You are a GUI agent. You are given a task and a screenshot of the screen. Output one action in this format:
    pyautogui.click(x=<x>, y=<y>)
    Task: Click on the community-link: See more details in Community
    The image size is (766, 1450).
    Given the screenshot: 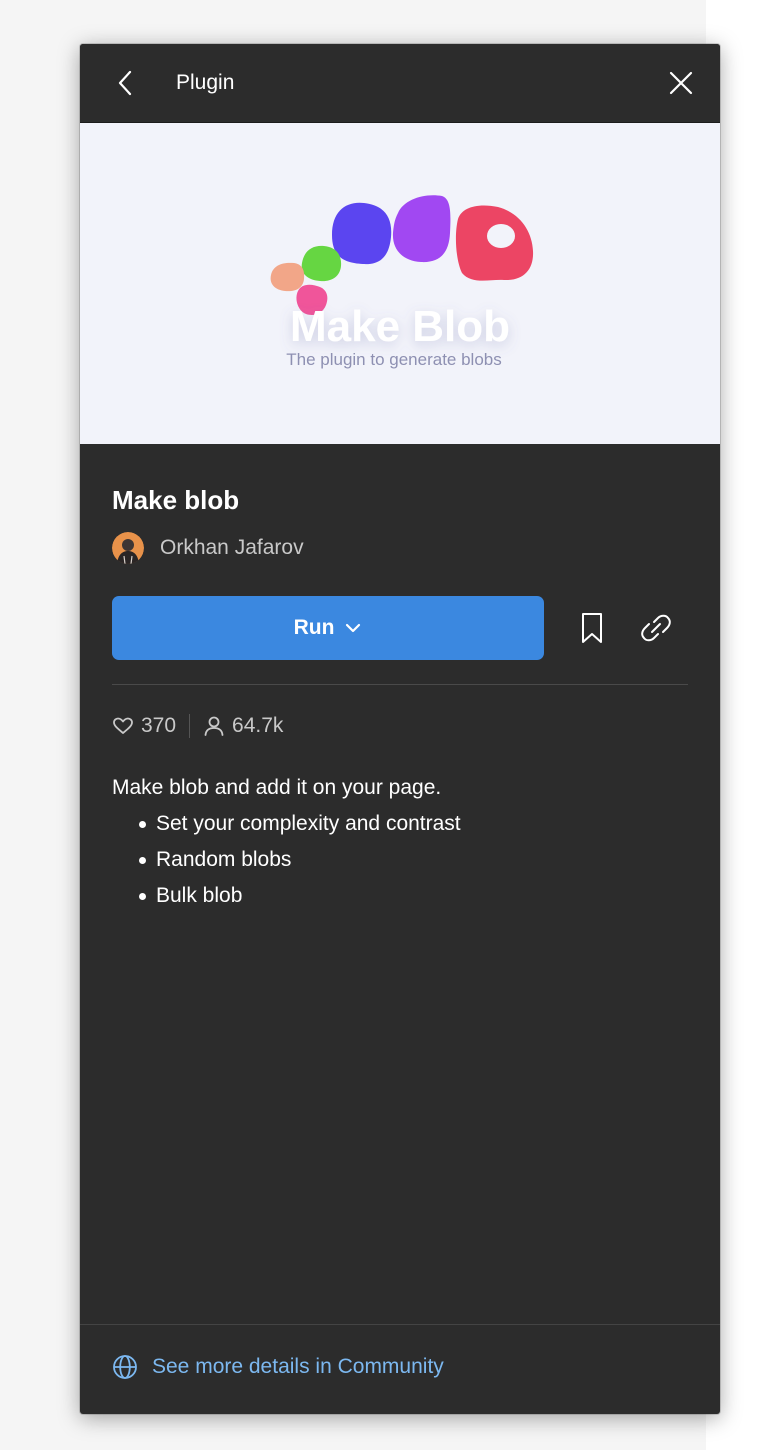 What is the action you would take?
    pyautogui.click(x=278, y=1367)
    